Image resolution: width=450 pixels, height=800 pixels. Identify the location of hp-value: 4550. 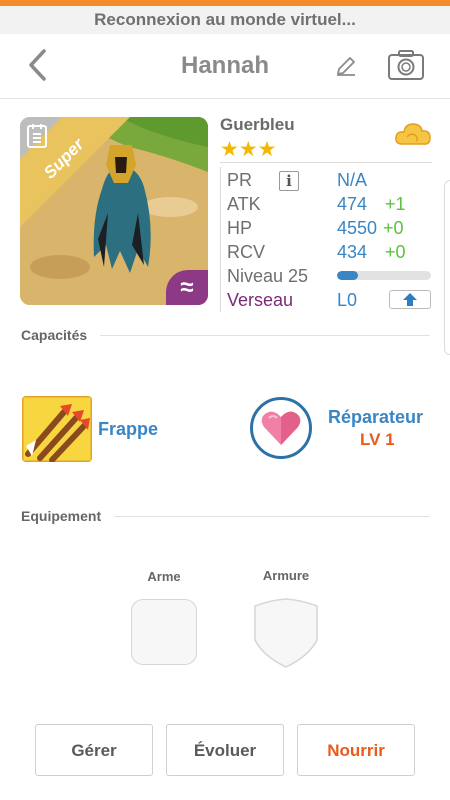
(357, 228).